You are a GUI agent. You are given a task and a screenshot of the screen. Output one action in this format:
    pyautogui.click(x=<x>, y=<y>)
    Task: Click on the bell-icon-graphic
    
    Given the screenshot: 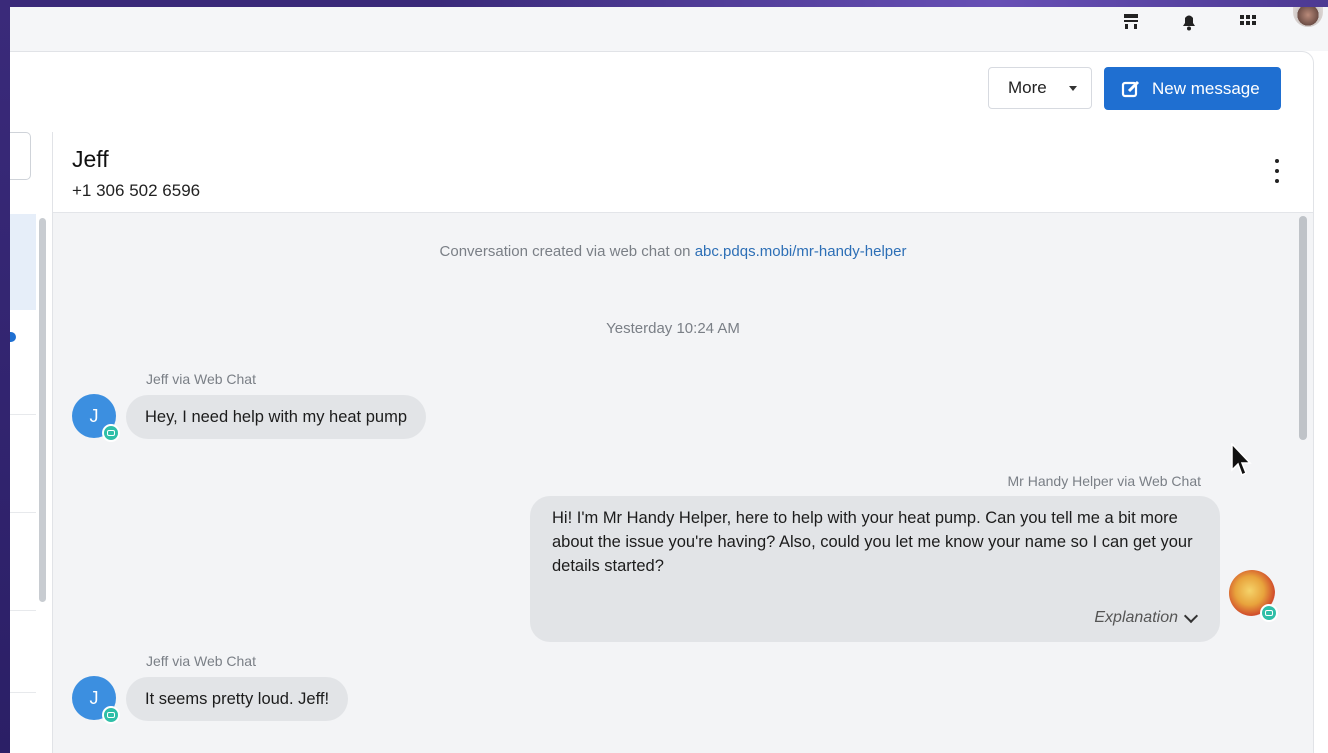 What is the action you would take?
    pyautogui.click(x=1189, y=23)
    